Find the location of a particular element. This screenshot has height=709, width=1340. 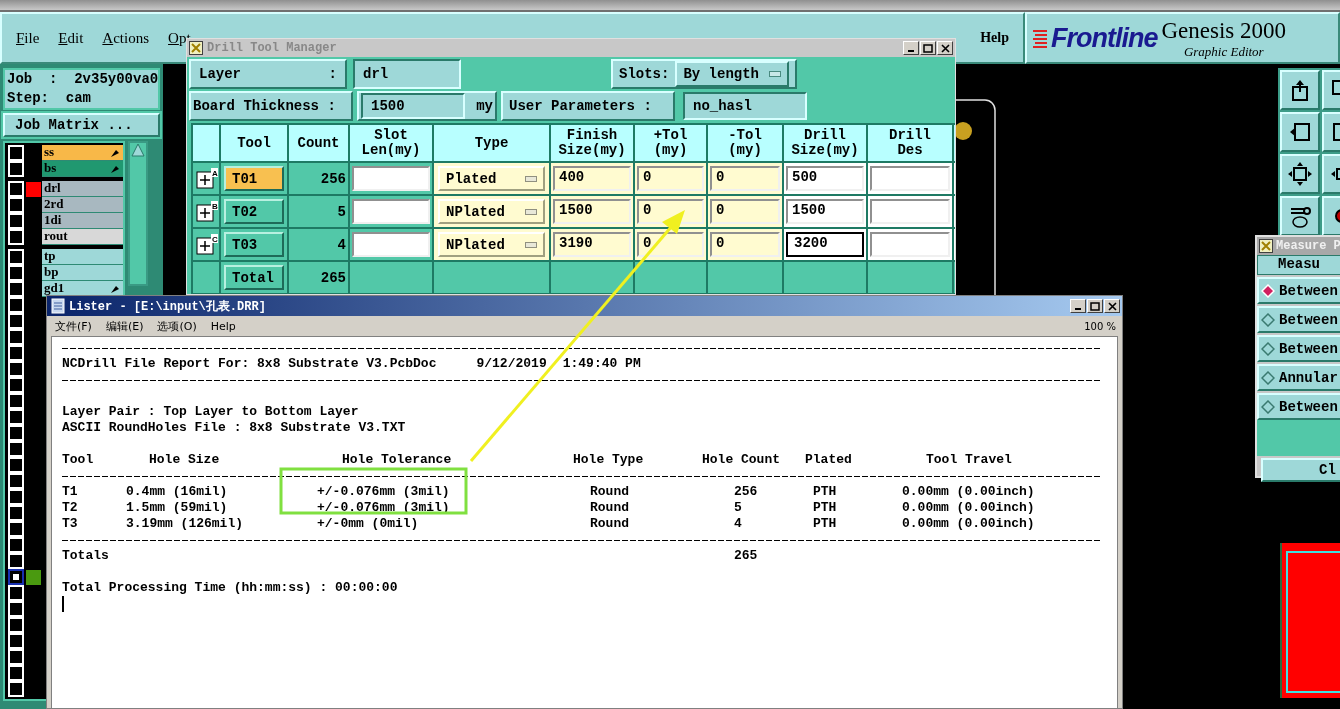

scroll-up-icon is located at coordinates (138, 150).